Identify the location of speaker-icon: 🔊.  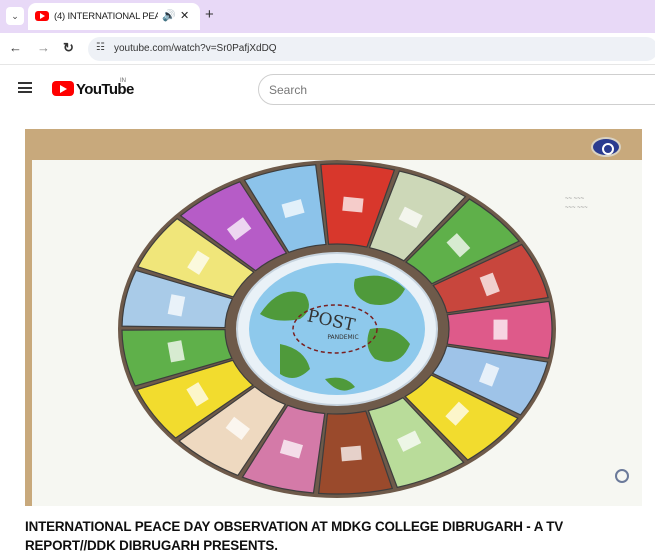
(169, 15).